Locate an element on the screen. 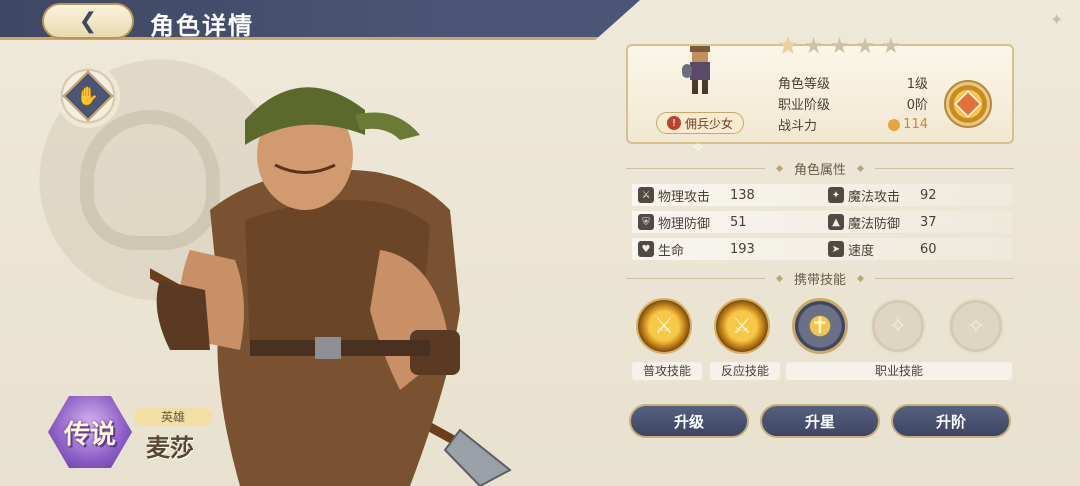 The image size is (1080, 486). skill-job-2-locked: ✧ is located at coordinates (898, 326).